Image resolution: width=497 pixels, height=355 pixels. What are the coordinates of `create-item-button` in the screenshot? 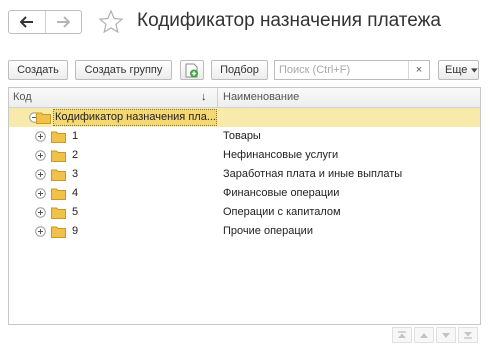 It's located at (192, 70).